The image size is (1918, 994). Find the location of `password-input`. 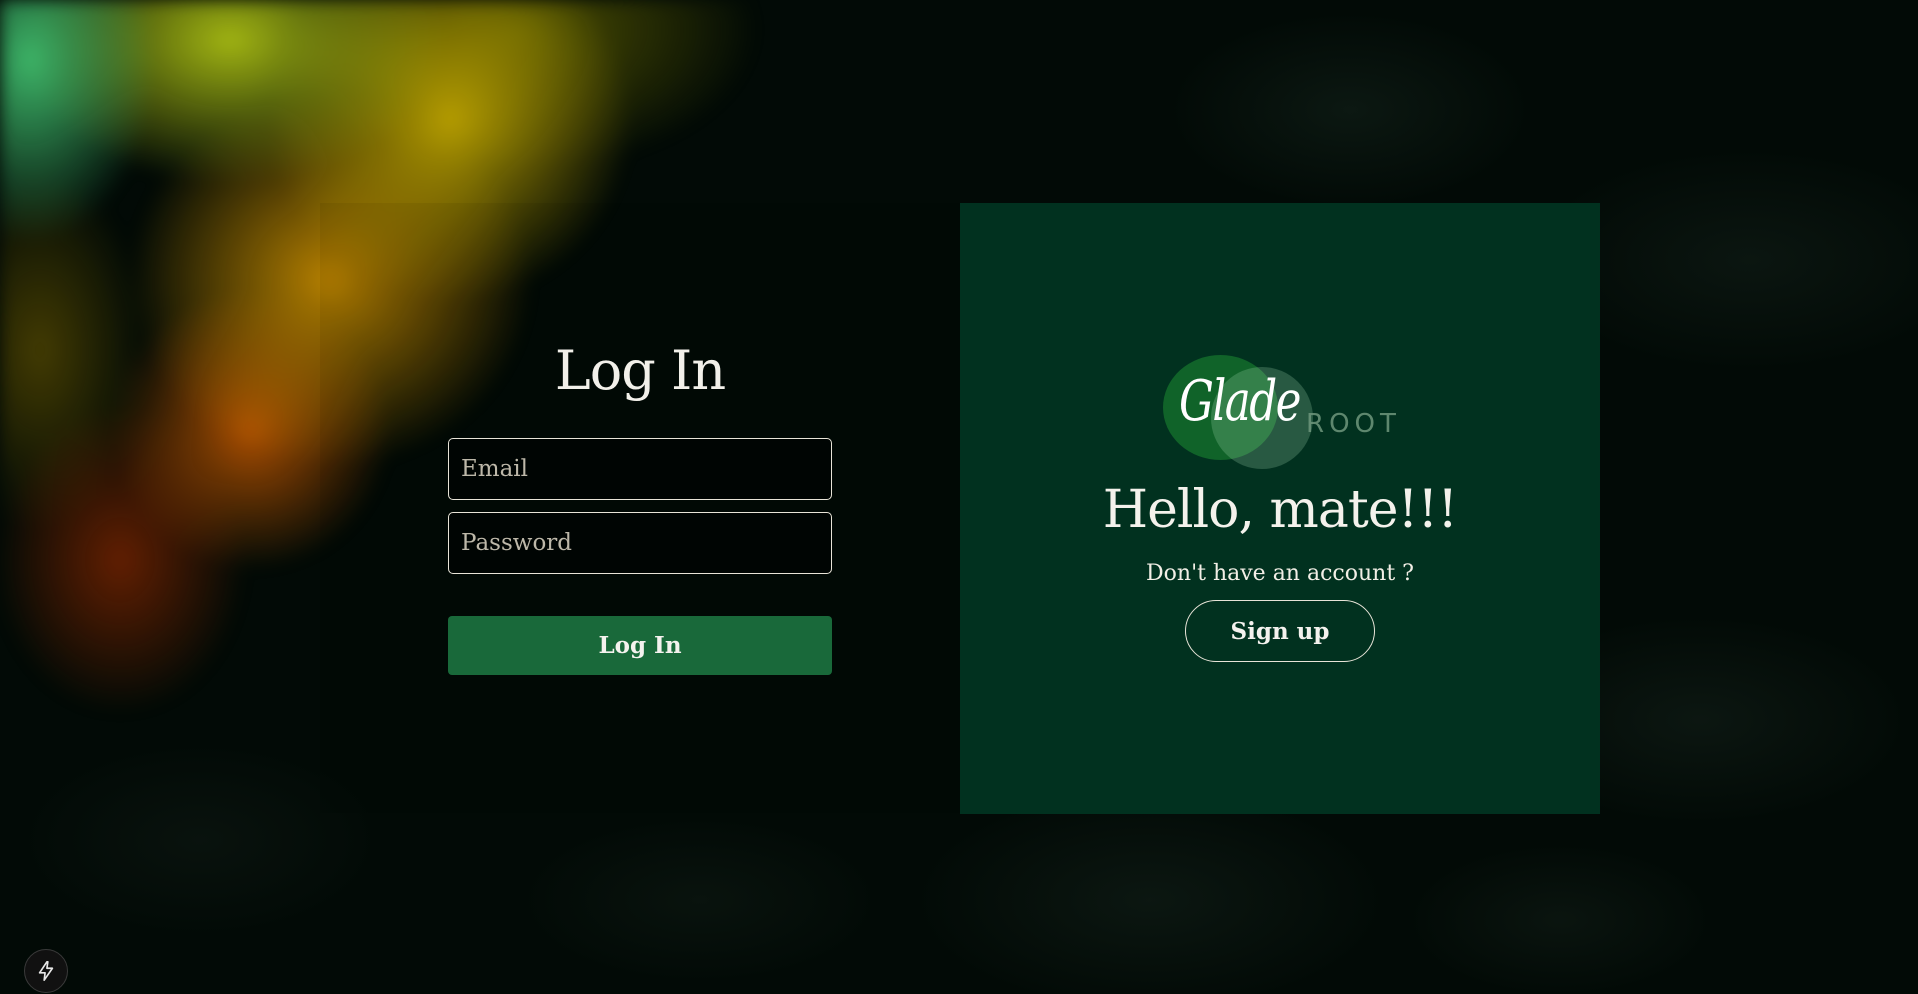

password-input is located at coordinates (640, 543).